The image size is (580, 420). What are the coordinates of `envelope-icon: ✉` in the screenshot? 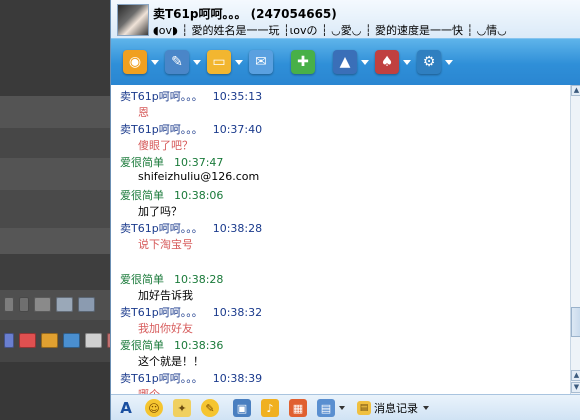 It's located at (261, 62).